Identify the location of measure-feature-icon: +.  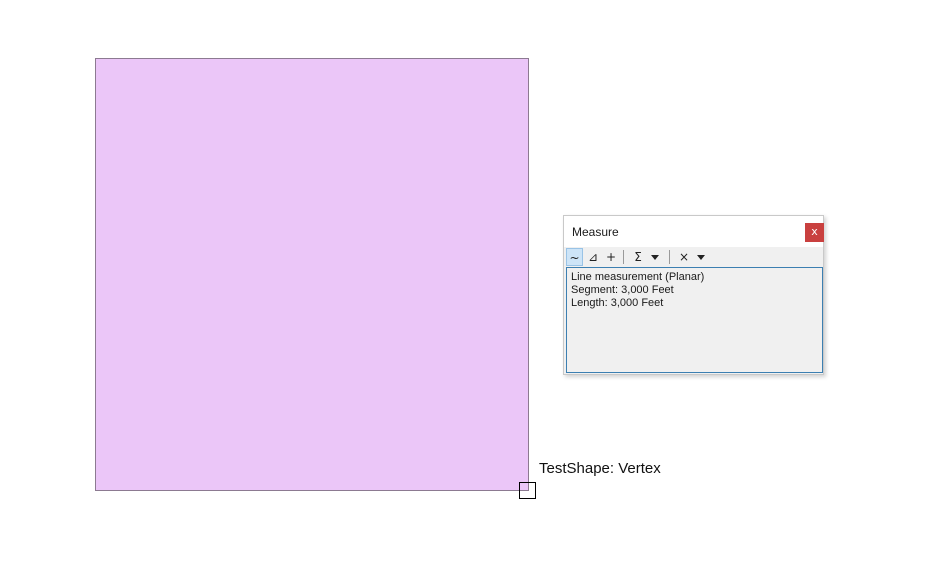
(611, 257).